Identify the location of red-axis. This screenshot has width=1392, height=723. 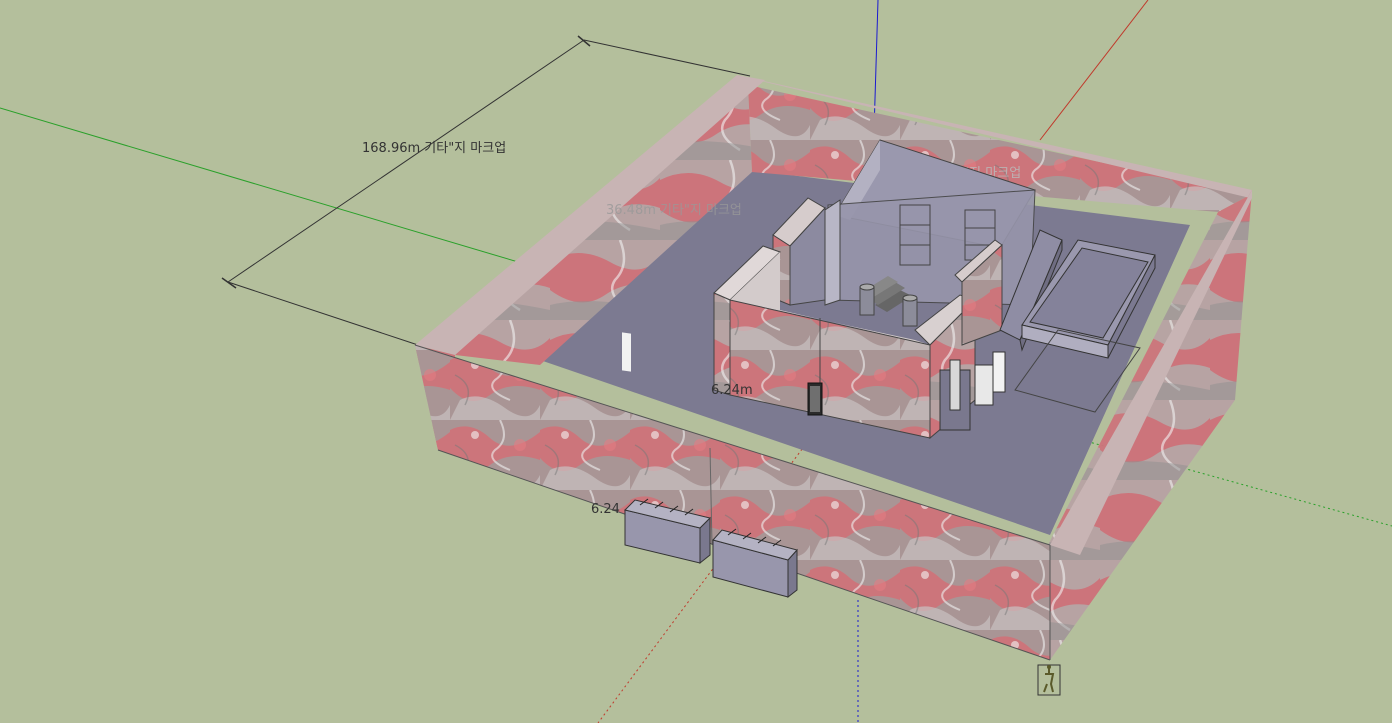
(1094, 70).